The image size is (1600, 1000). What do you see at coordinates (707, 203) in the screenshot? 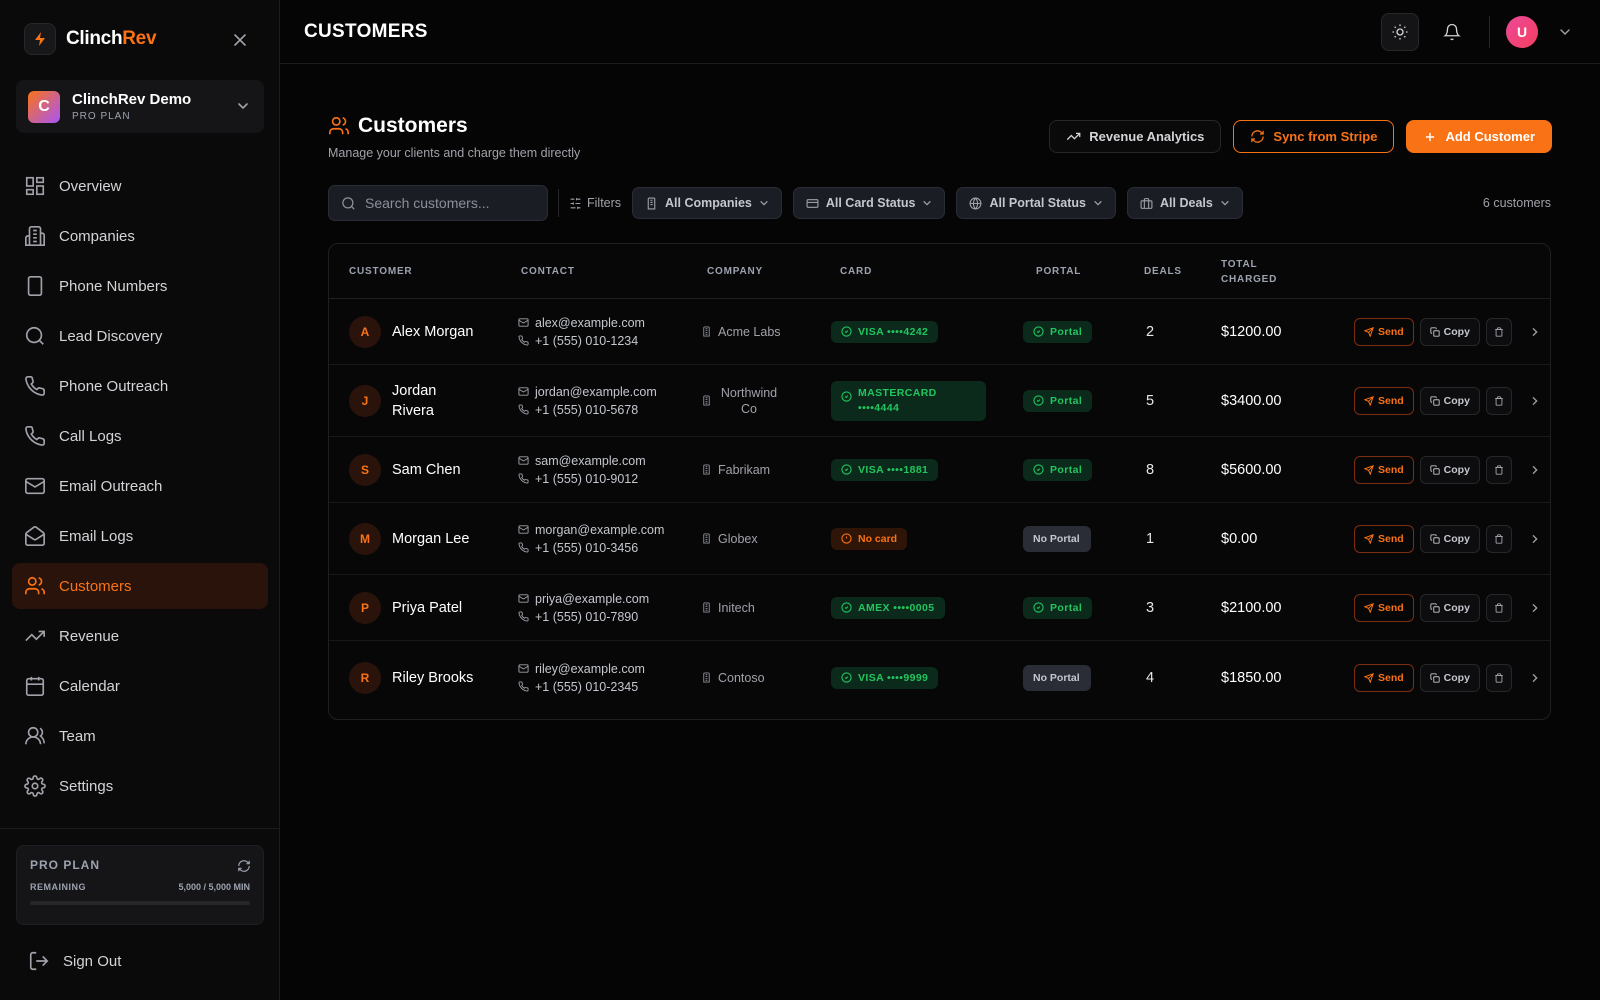
I see `companies-filter: All Companies` at bounding box center [707, 203].